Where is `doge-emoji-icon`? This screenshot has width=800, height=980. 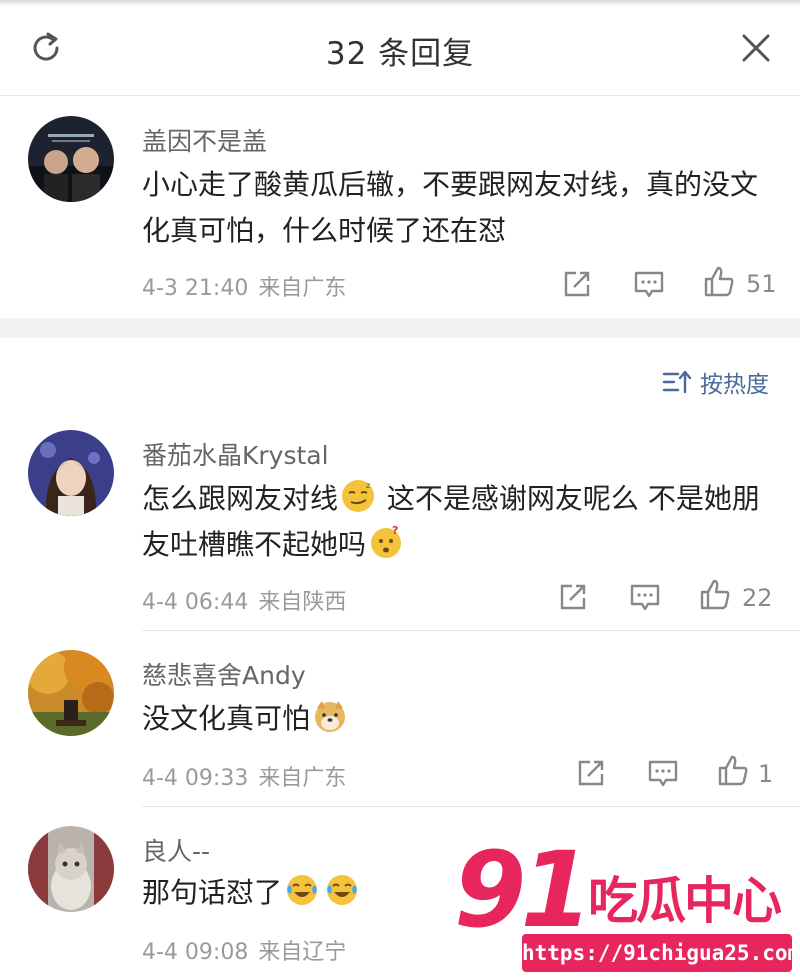
doge-emoji-icon is located at coordinates (330, 716).